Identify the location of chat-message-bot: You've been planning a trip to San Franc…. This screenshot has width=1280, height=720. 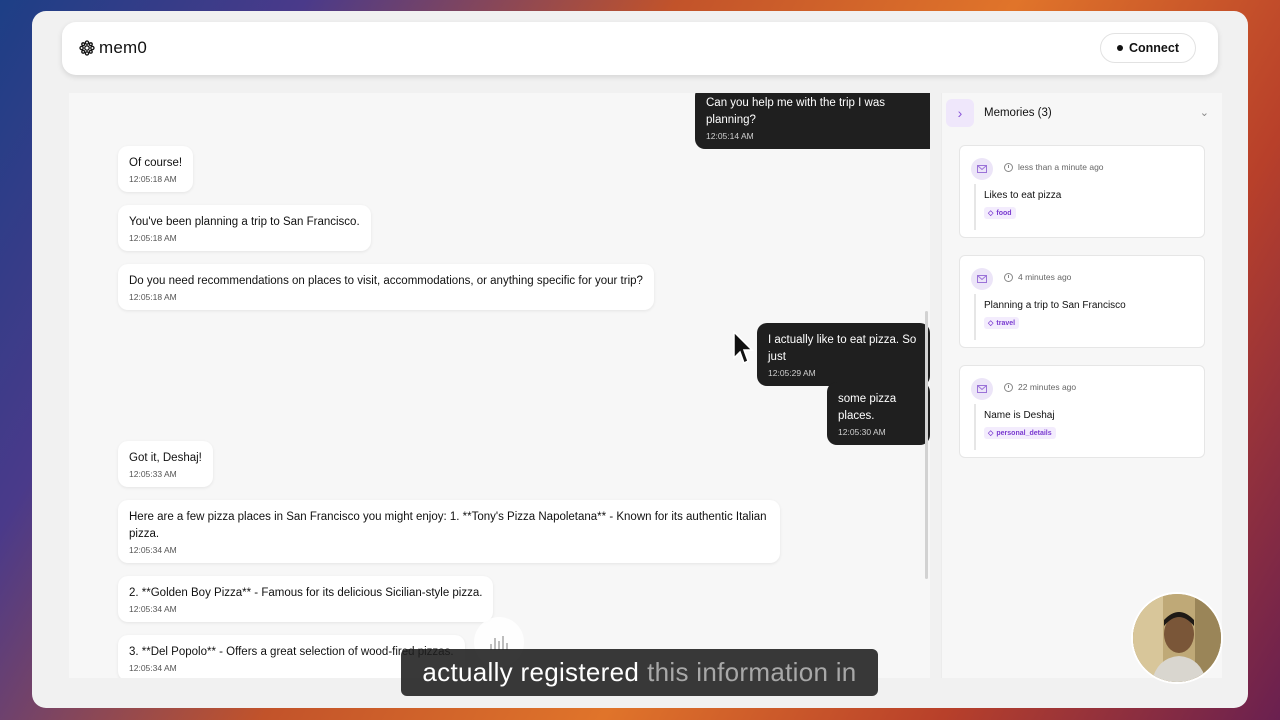
(244, 228).